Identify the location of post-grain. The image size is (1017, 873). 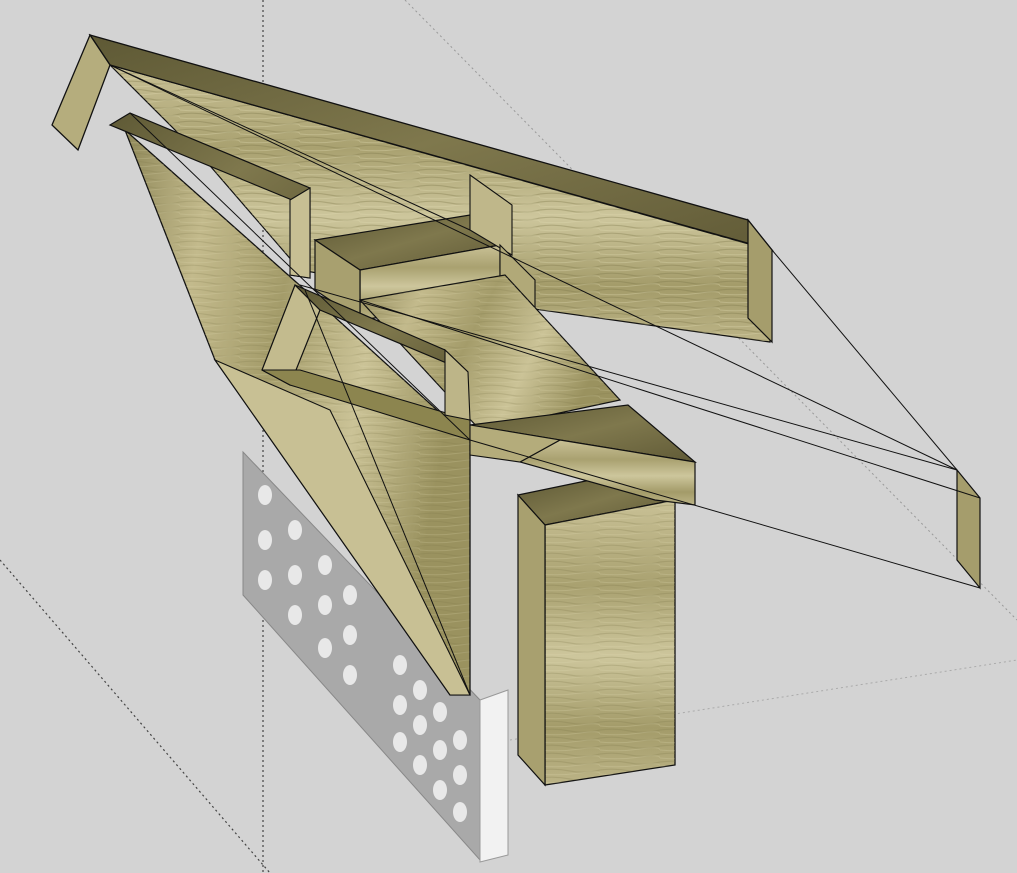
(610, 642).